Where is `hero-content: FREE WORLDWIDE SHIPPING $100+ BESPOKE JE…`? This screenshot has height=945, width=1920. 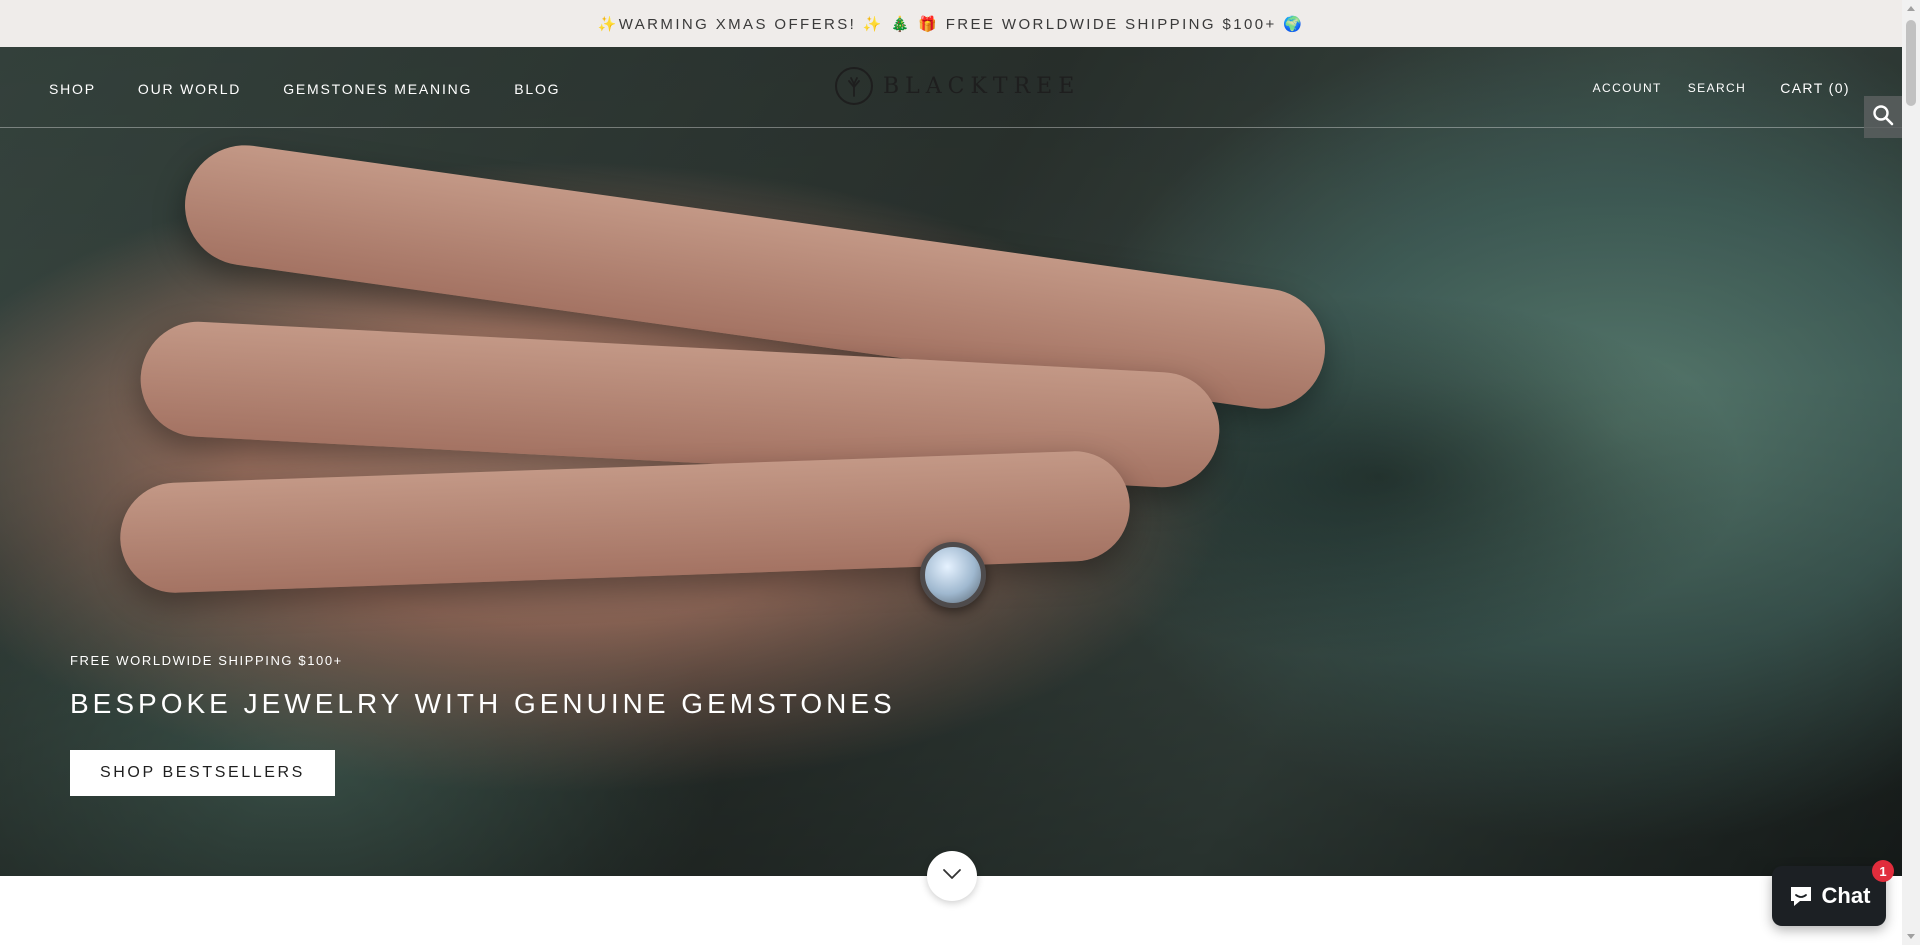
hero-content: FREE WORLDWIDE SHIPPING $100+ BESPOKE JE… is located at coordinates (483, 724).